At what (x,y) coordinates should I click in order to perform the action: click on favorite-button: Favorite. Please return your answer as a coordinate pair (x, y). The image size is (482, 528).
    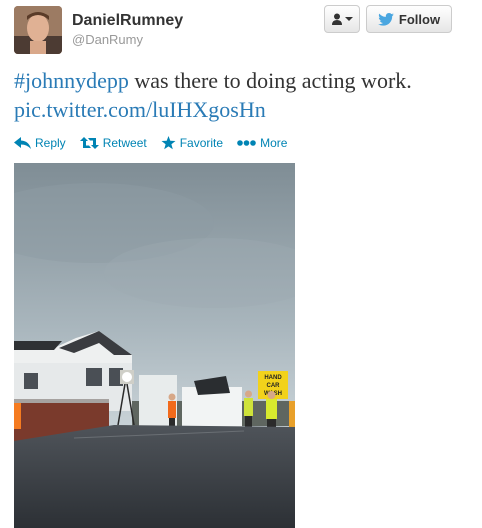
    Looking at the image, I should click on (192, 143).